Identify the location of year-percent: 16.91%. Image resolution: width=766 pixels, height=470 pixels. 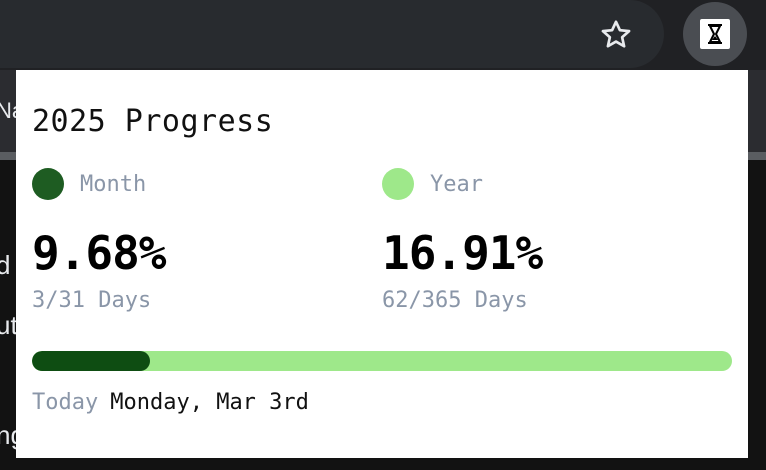
(462, 253).